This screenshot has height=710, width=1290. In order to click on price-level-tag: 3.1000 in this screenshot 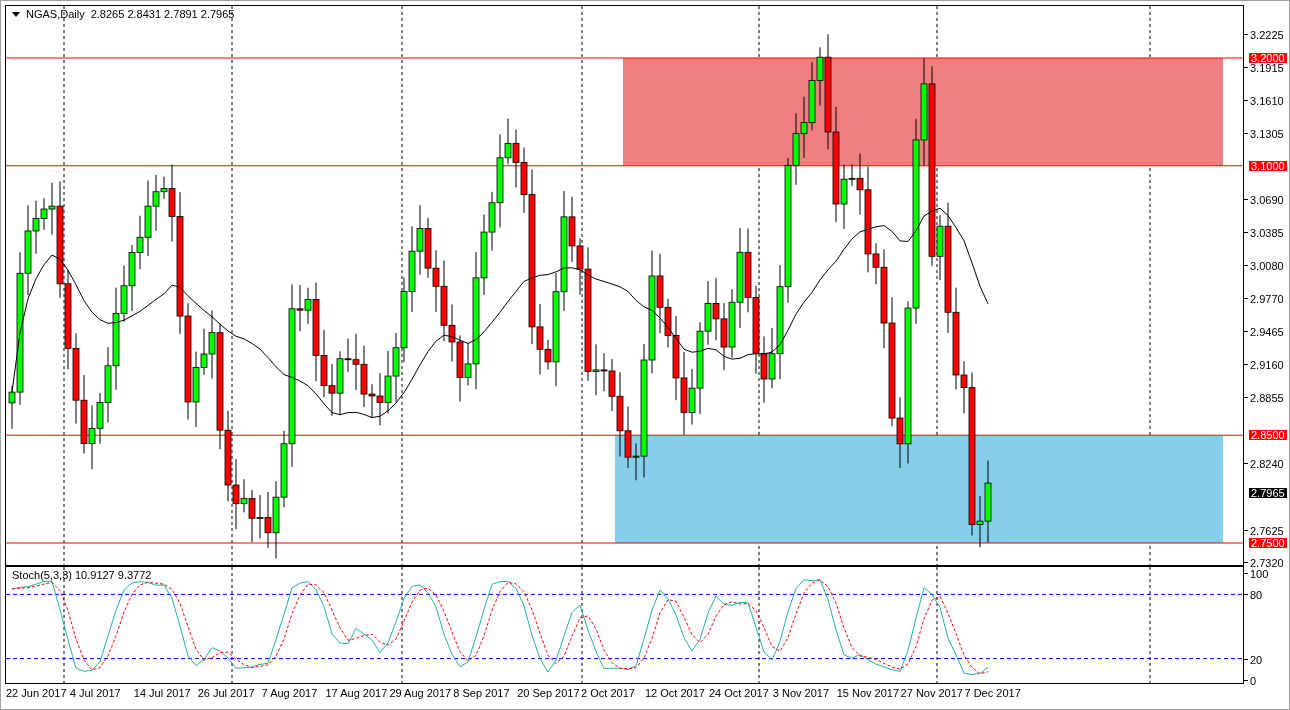, I will do `click(1268, 165)`.